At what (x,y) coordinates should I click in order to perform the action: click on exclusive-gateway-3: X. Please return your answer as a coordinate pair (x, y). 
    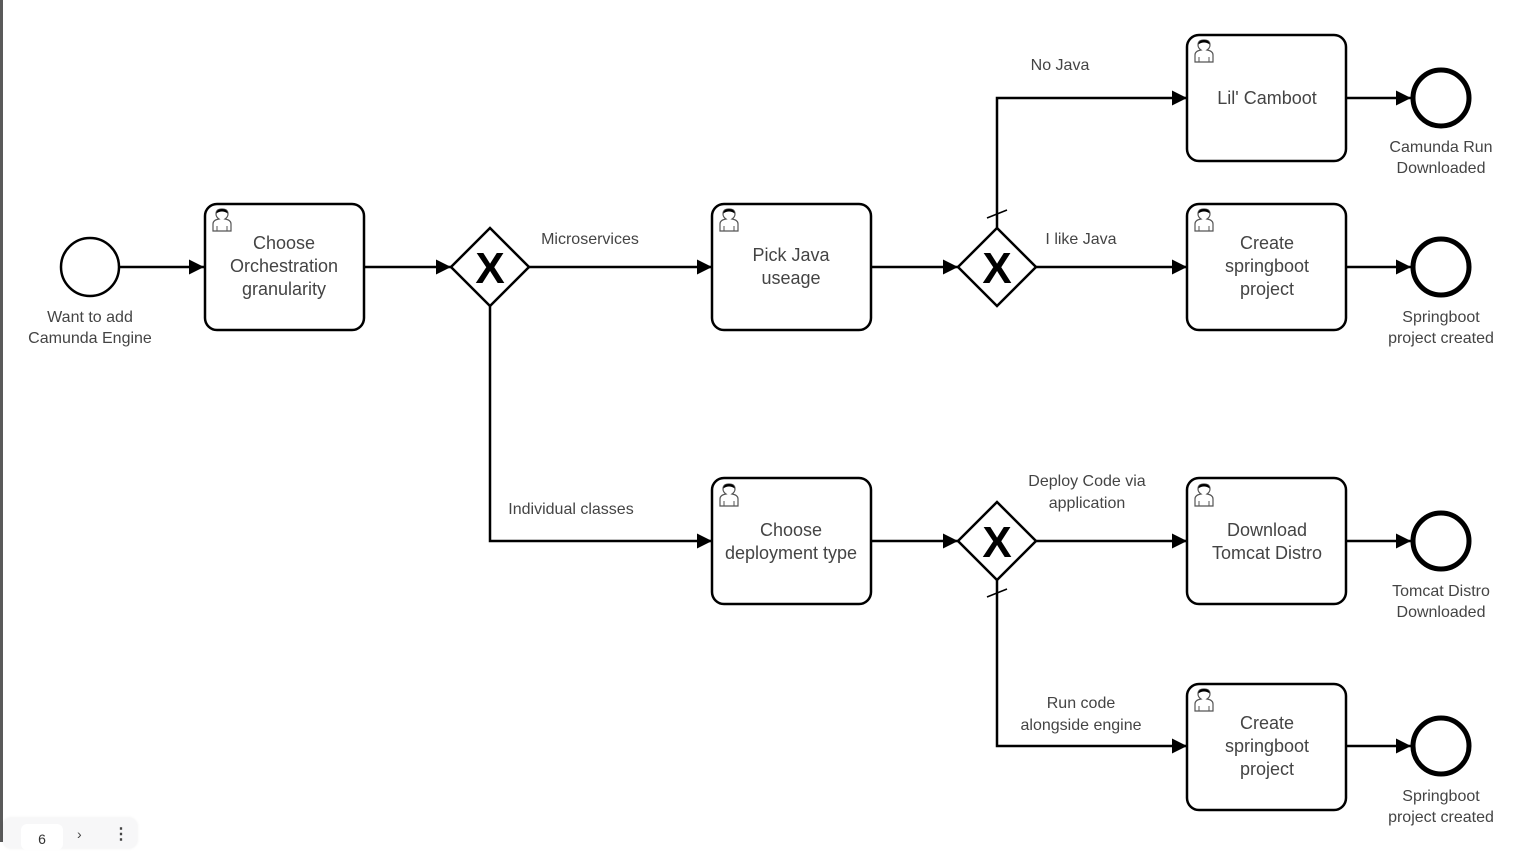
    Looking at the image, I should click on (997, 541).